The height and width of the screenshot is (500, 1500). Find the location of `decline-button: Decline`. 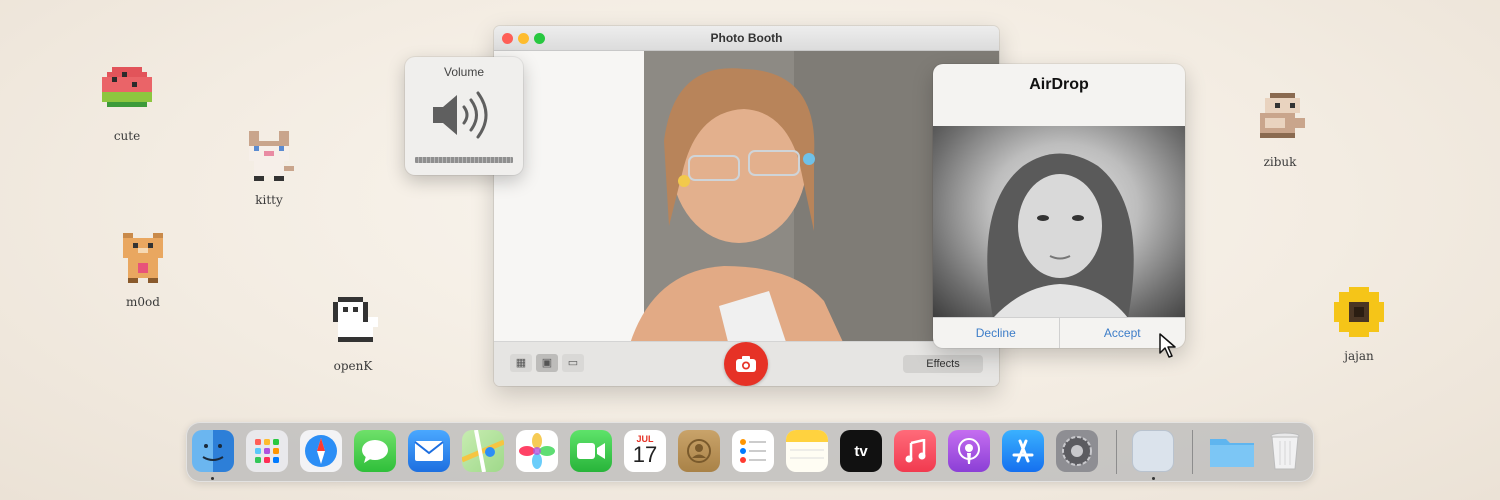

decline-button: Decline is located at coordinates (996, 333).